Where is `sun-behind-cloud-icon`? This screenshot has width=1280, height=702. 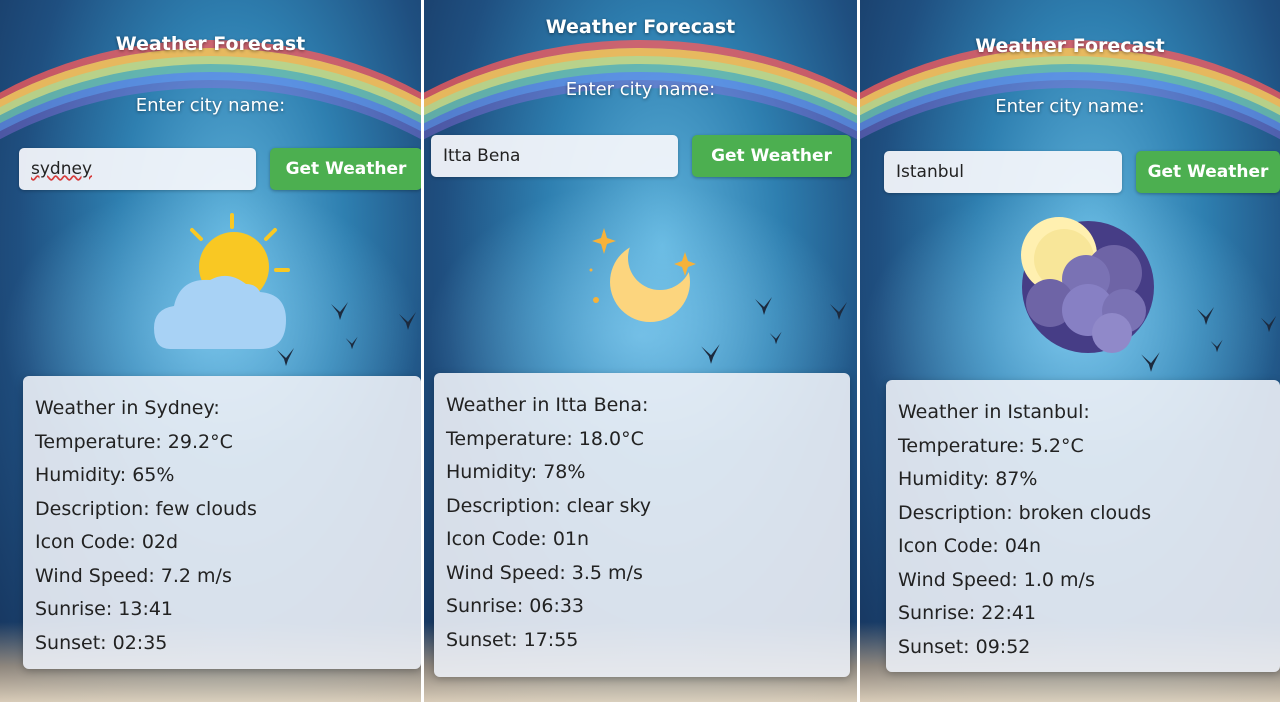 sun-behind-cloud-icon is located at coordinates (222, 284).